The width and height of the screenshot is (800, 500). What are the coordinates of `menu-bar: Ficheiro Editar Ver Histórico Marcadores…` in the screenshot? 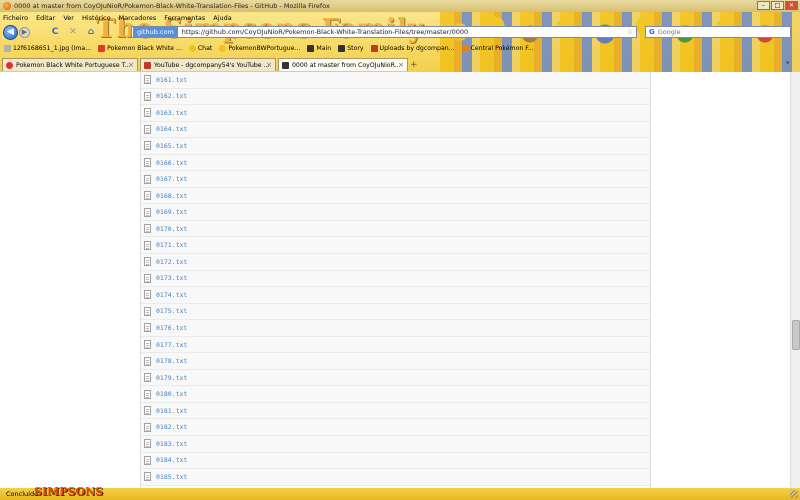 It's located at (116, 17).